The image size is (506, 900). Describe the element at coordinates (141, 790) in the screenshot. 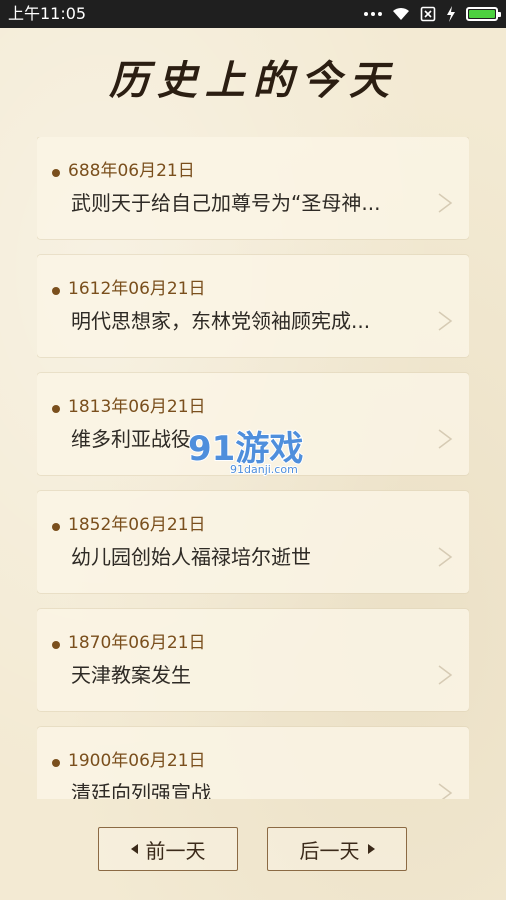

I see `event-title: 清廷向列强宣战` at that location.